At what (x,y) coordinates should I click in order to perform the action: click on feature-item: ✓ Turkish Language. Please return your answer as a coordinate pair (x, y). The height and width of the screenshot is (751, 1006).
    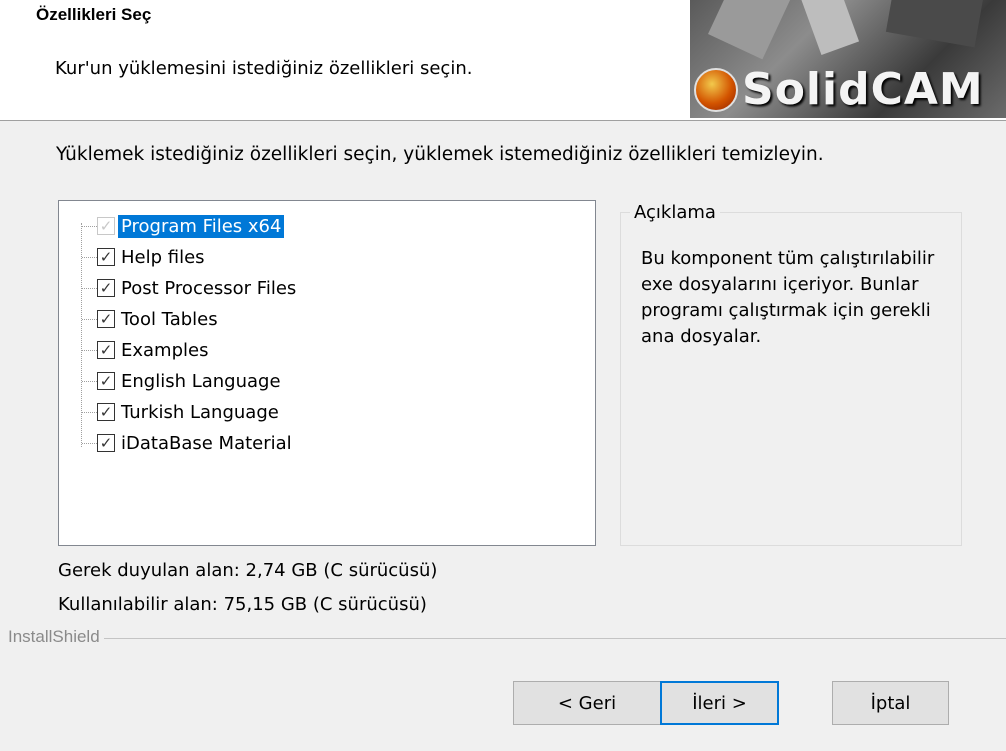
    Looking at the image, I should click on (189, 412).